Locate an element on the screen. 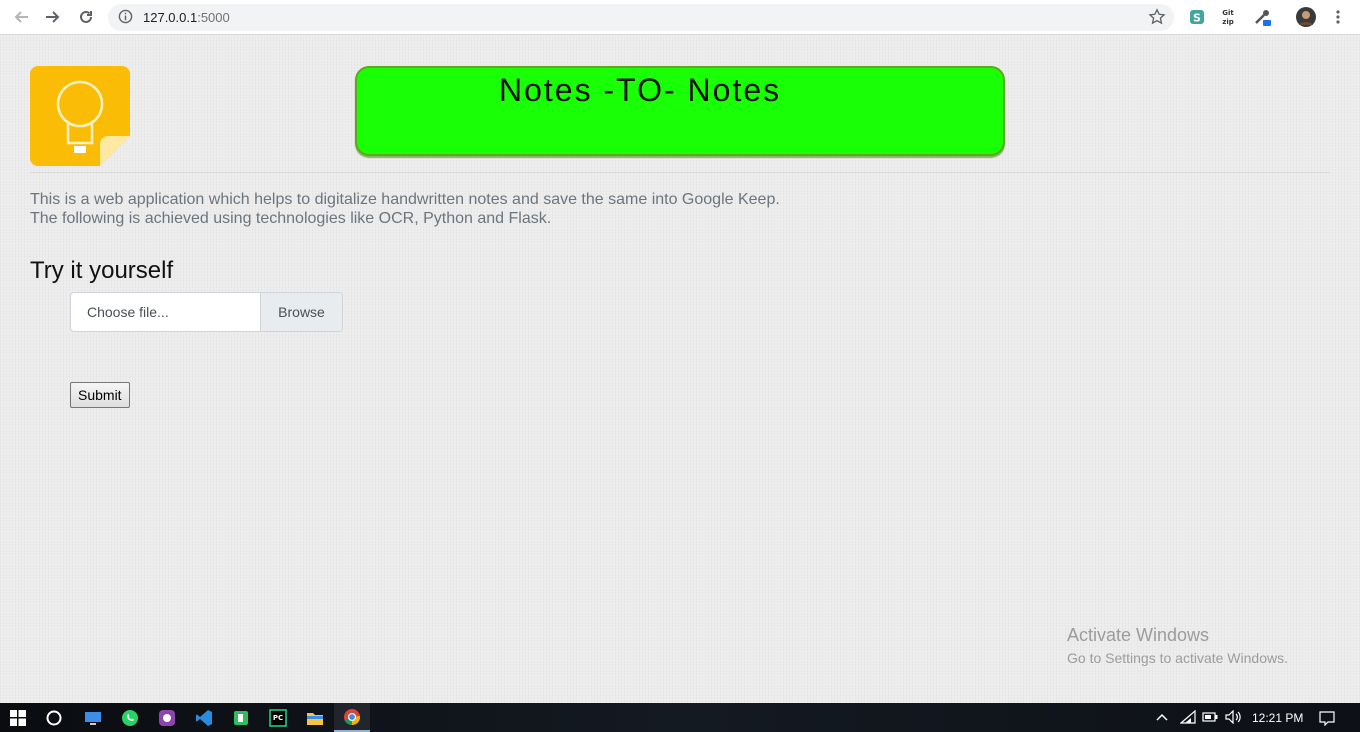 Image resolution: width=1360 pixels, height=732 pixels. address-bar: 127.0.0.1:5000 is located at coordinates (641, 17).